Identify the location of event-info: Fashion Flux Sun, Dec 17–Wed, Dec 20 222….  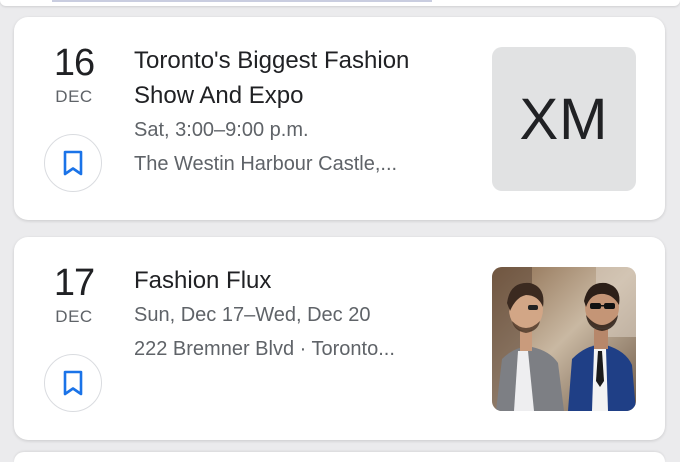
(304, 314).